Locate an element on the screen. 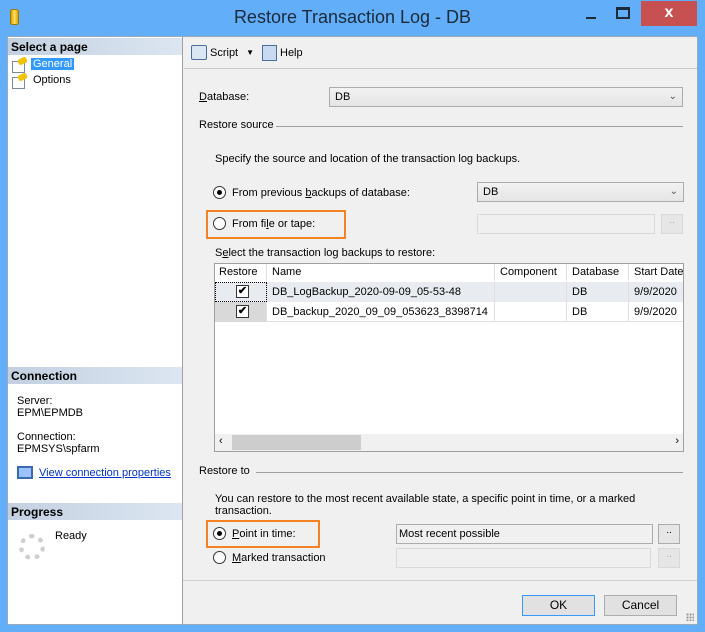 The width and height of the screenshot is (705, 632). point-in-time-browse-button: .. is located at coordinates (669, 534).